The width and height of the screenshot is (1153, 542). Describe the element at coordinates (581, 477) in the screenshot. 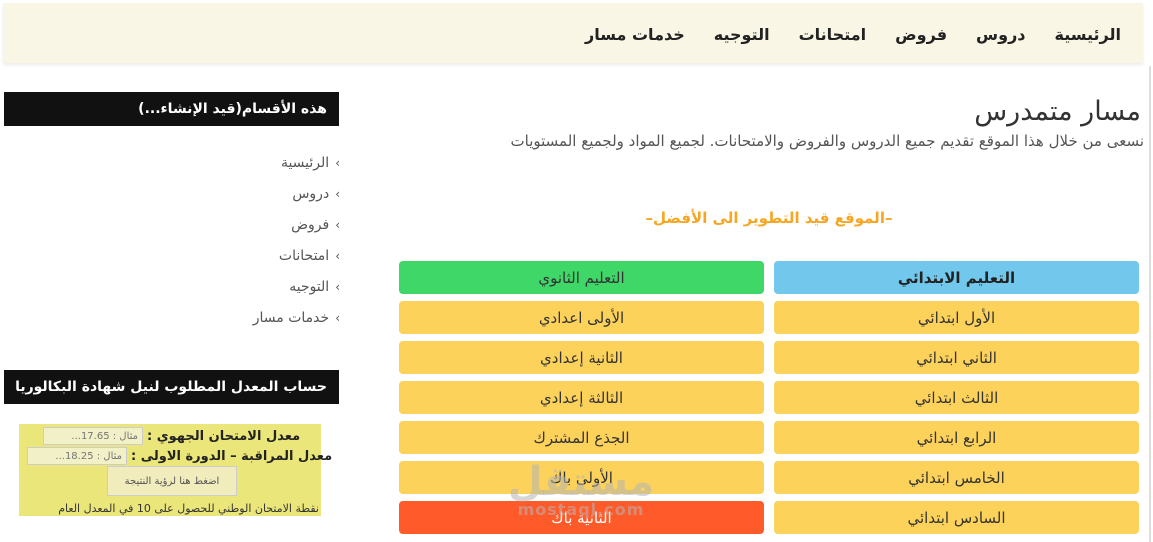

I see `level-button-secondary-5: الأولى باك` at that location.